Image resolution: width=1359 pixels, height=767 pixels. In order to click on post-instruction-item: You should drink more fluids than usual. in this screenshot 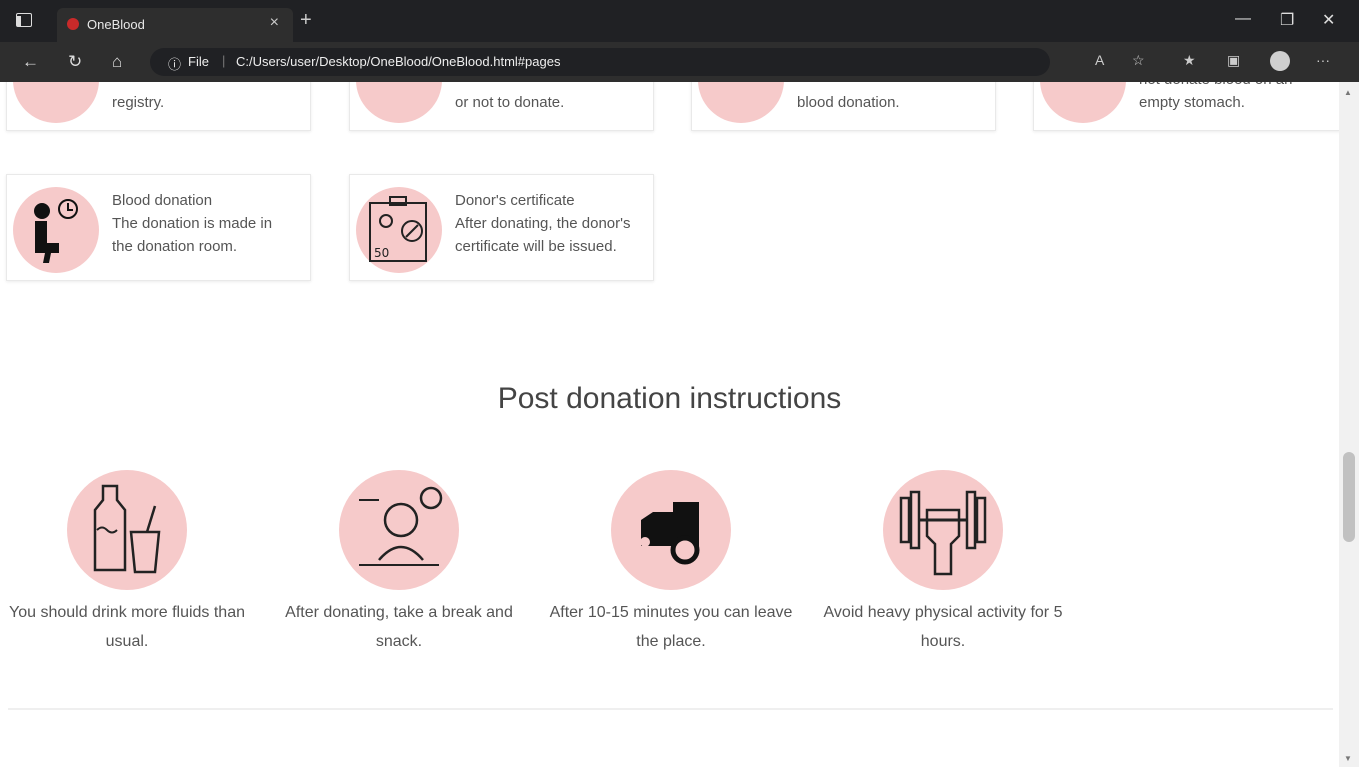, I will do `click(127, 560)`.